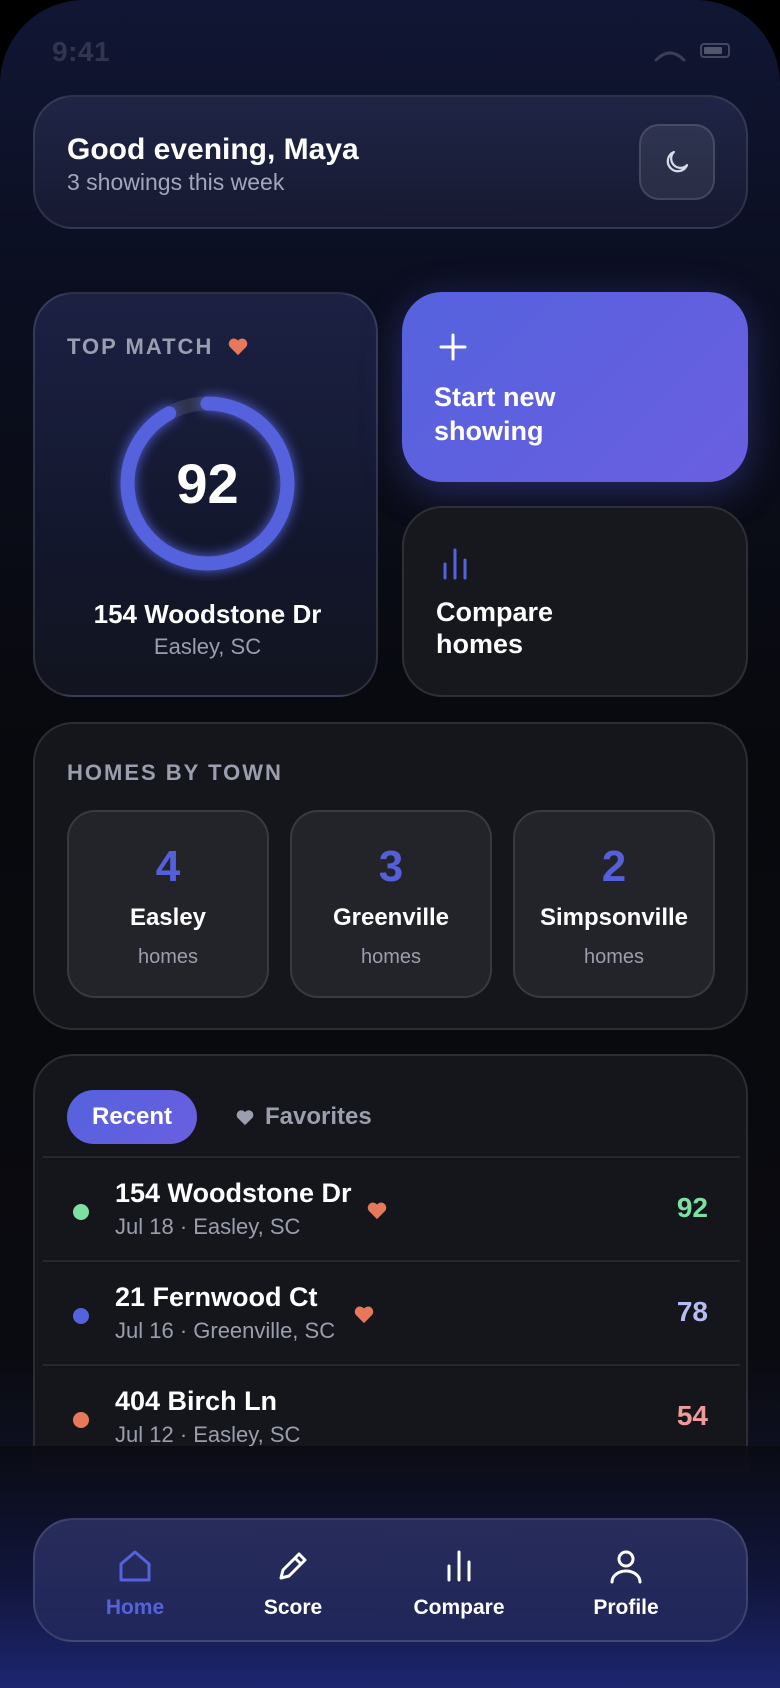  I want to click on nav-item-compare: Compare, so click(459, 1582).